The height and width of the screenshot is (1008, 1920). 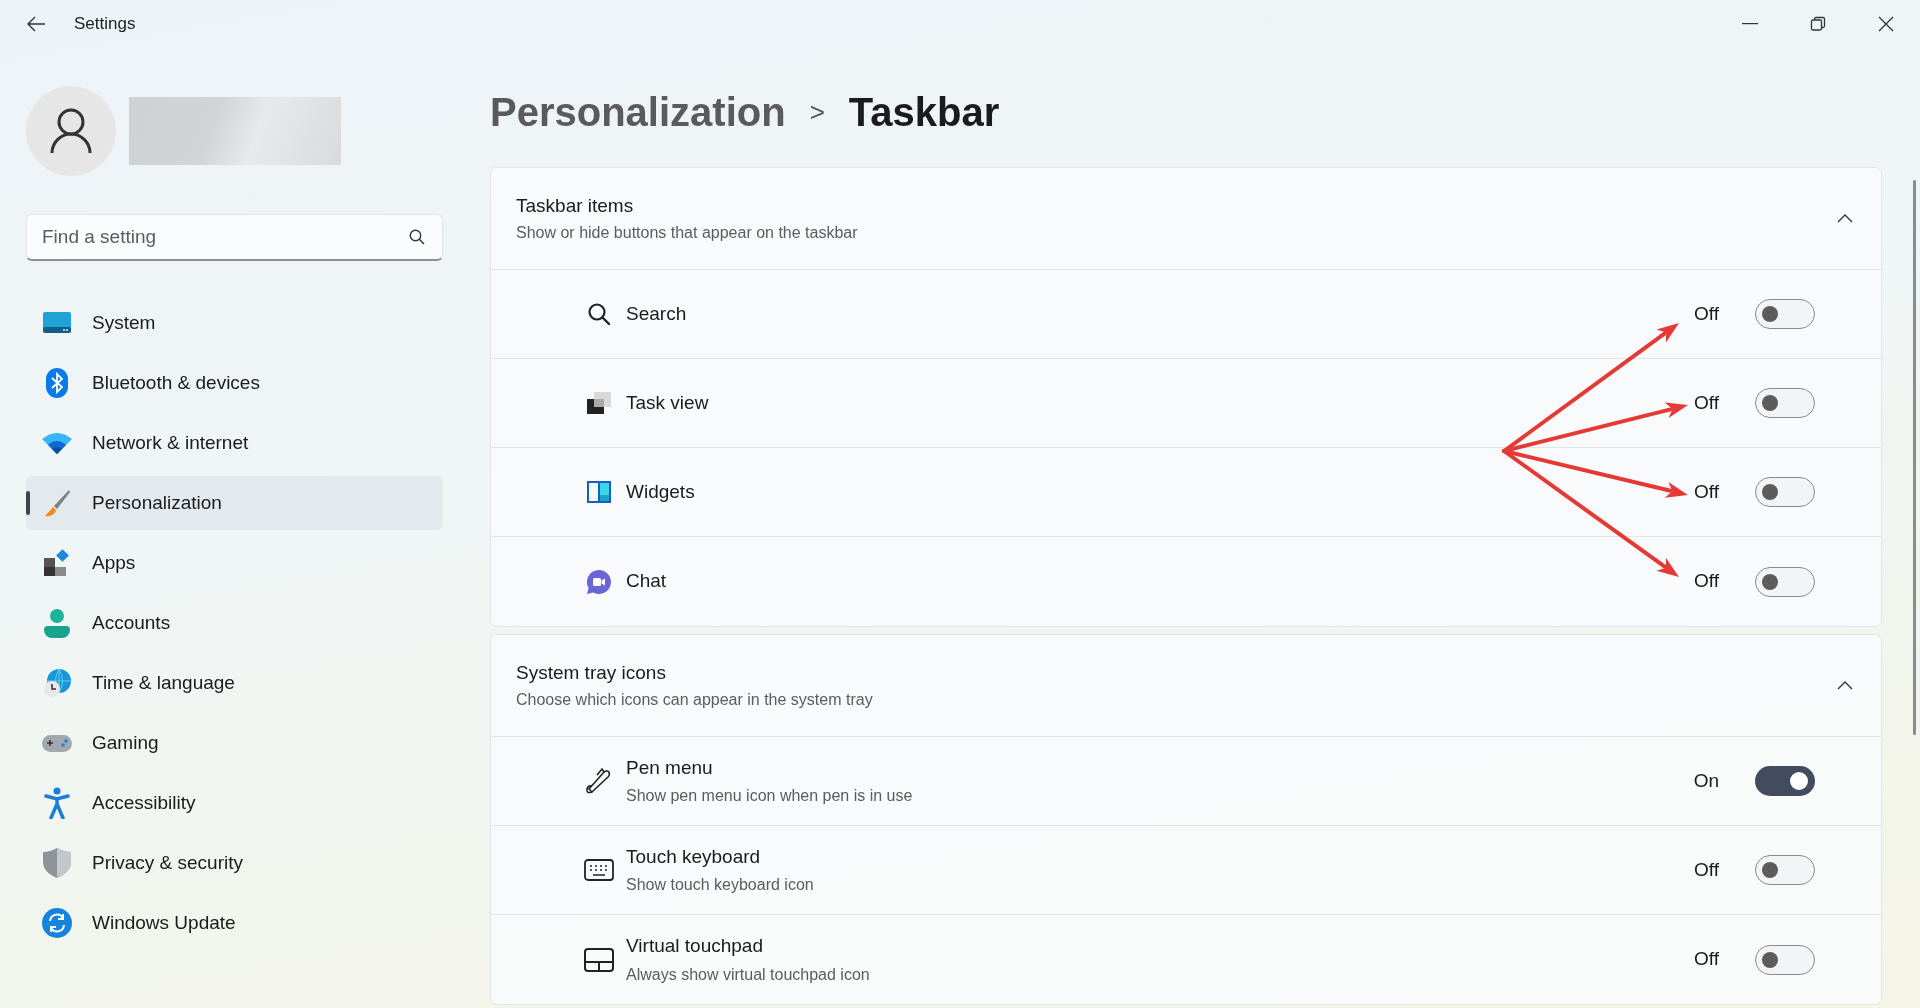 I want to click on section-title: System tray icons, so click(x=591, y=672).